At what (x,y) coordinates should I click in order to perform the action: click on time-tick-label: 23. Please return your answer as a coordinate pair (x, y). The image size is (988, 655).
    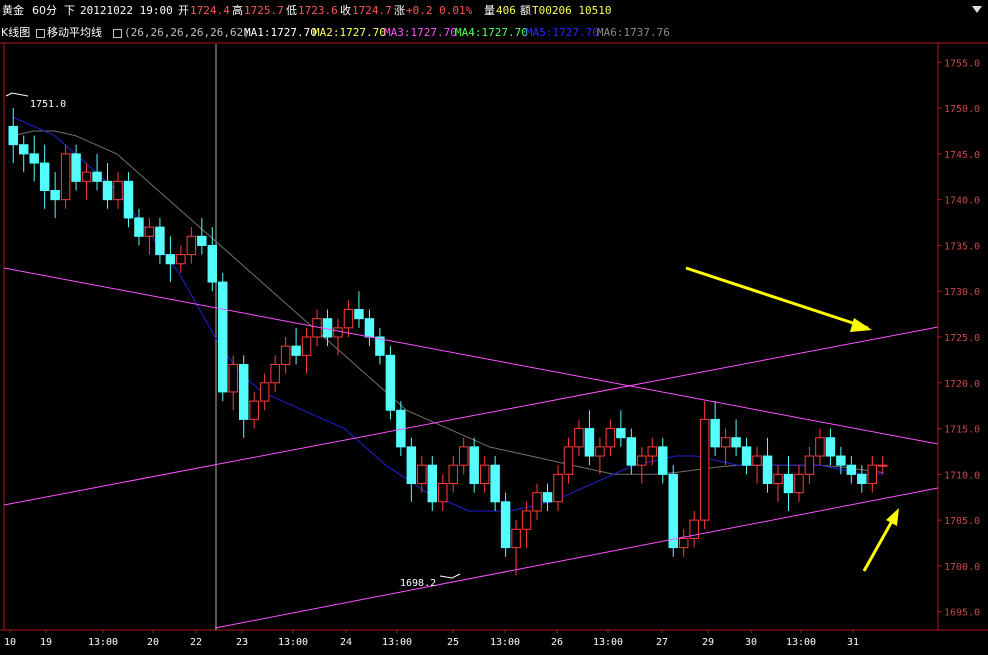
    Looking at the image, I should click on (242, 642).